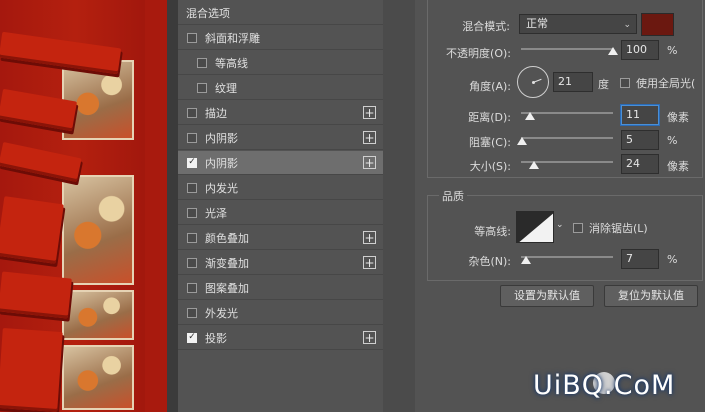  I want to click on opacity-unit: %, so click(672, 50).